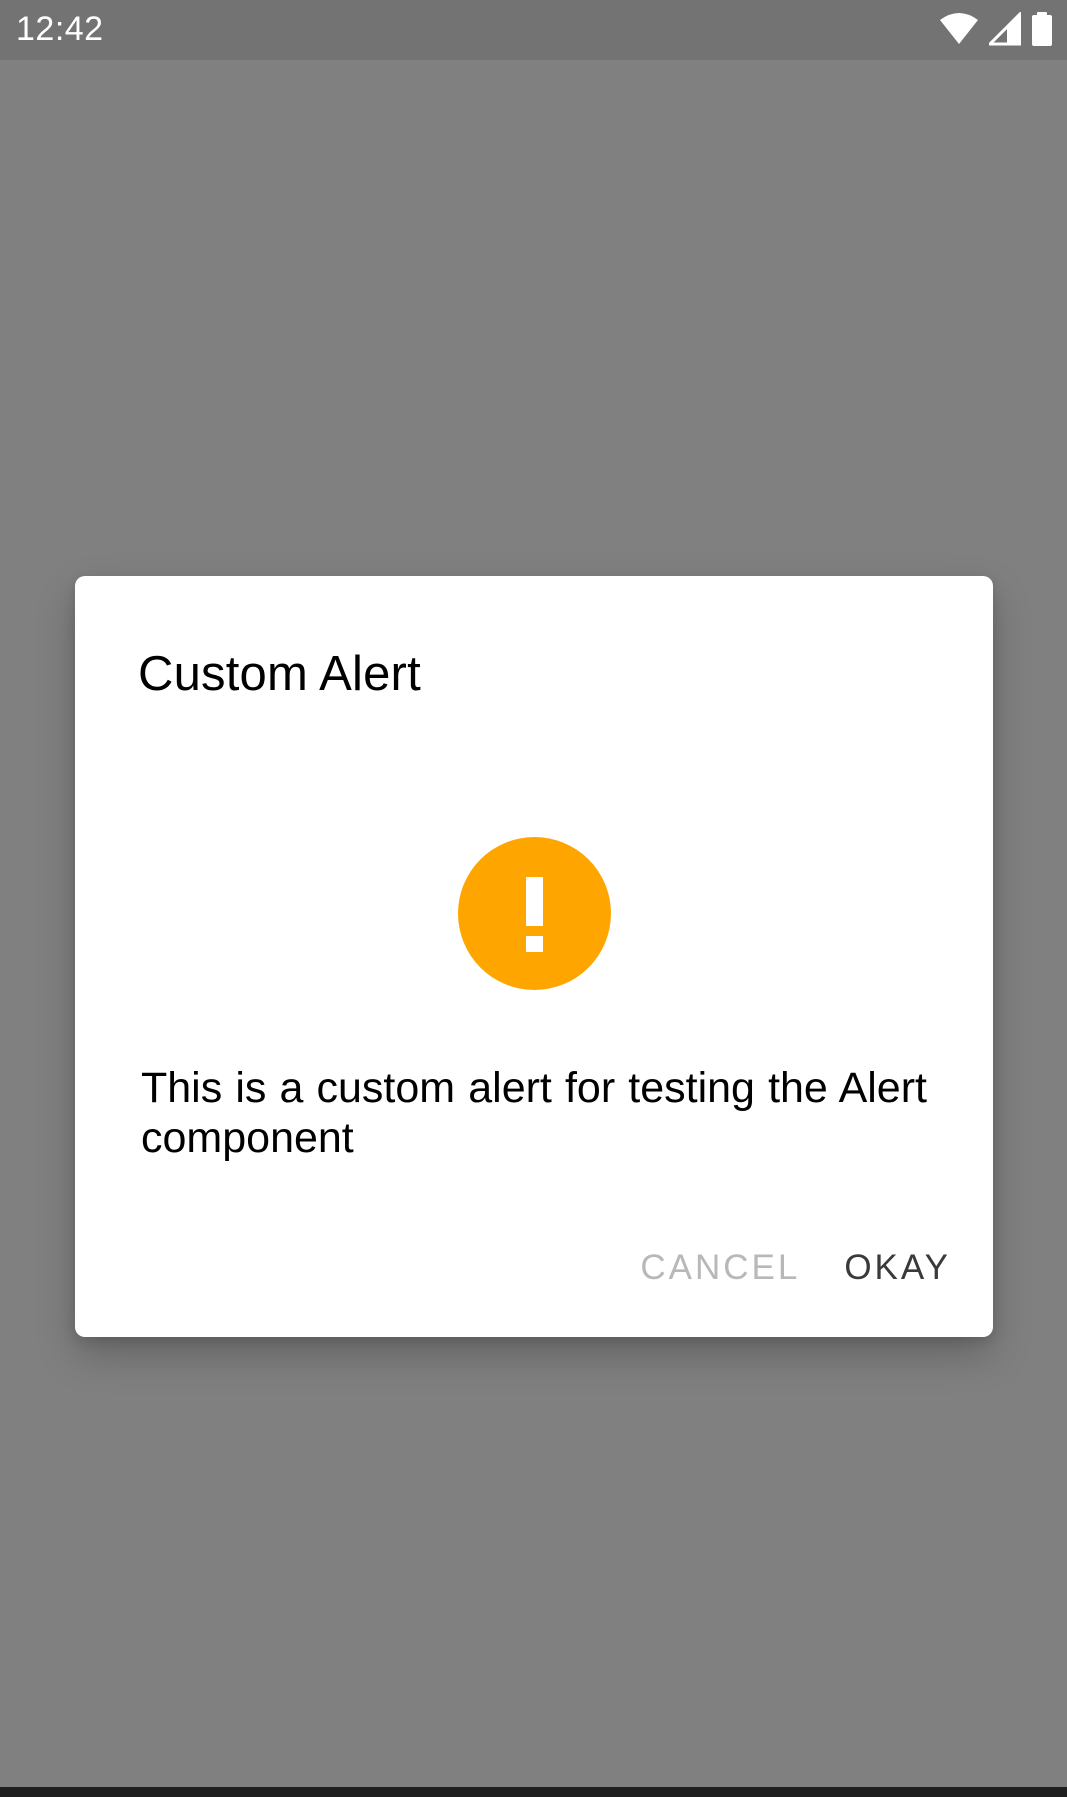 The image size is (1067, 1797). I want to click on wifi-icon, so click(959, 29).